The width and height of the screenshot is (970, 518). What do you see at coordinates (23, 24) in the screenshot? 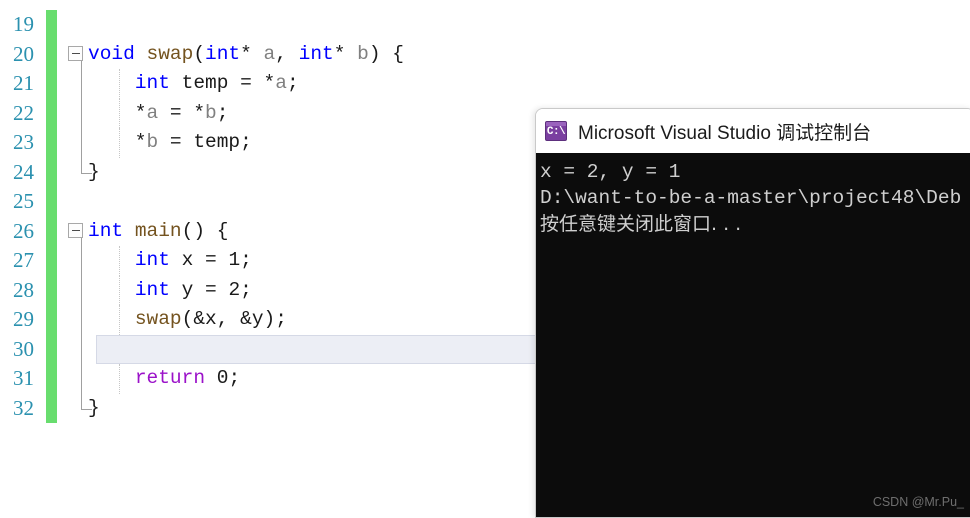
I see `line-number: 19` at bounding box center [23, 24].